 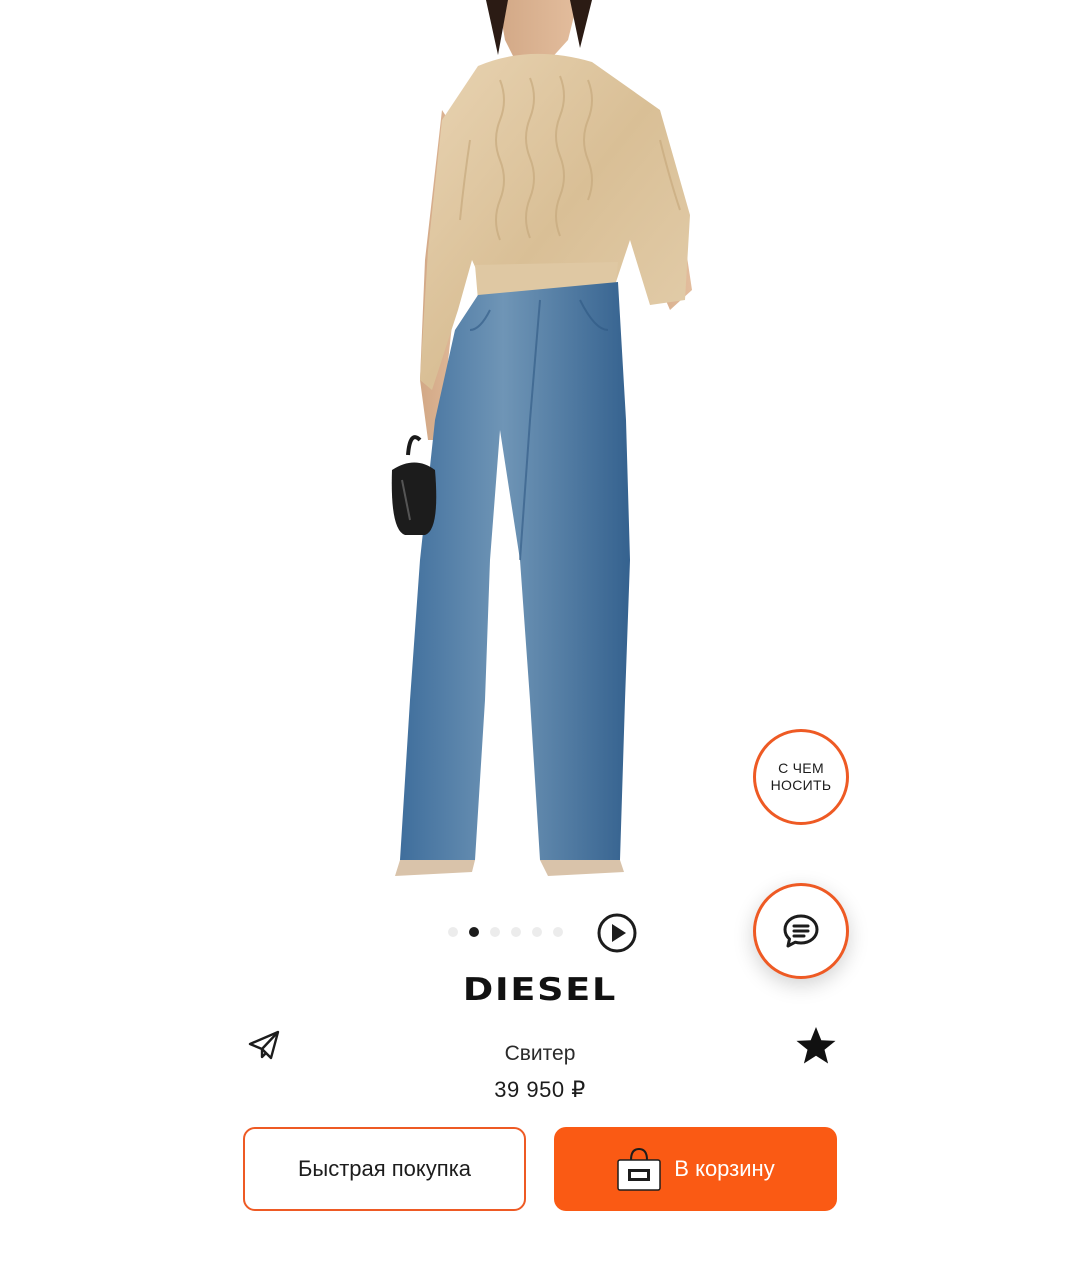 I want to click on outfit-suggestions-label: С ЧЕМ НОСИТЬ, so click(x=801, y=776).